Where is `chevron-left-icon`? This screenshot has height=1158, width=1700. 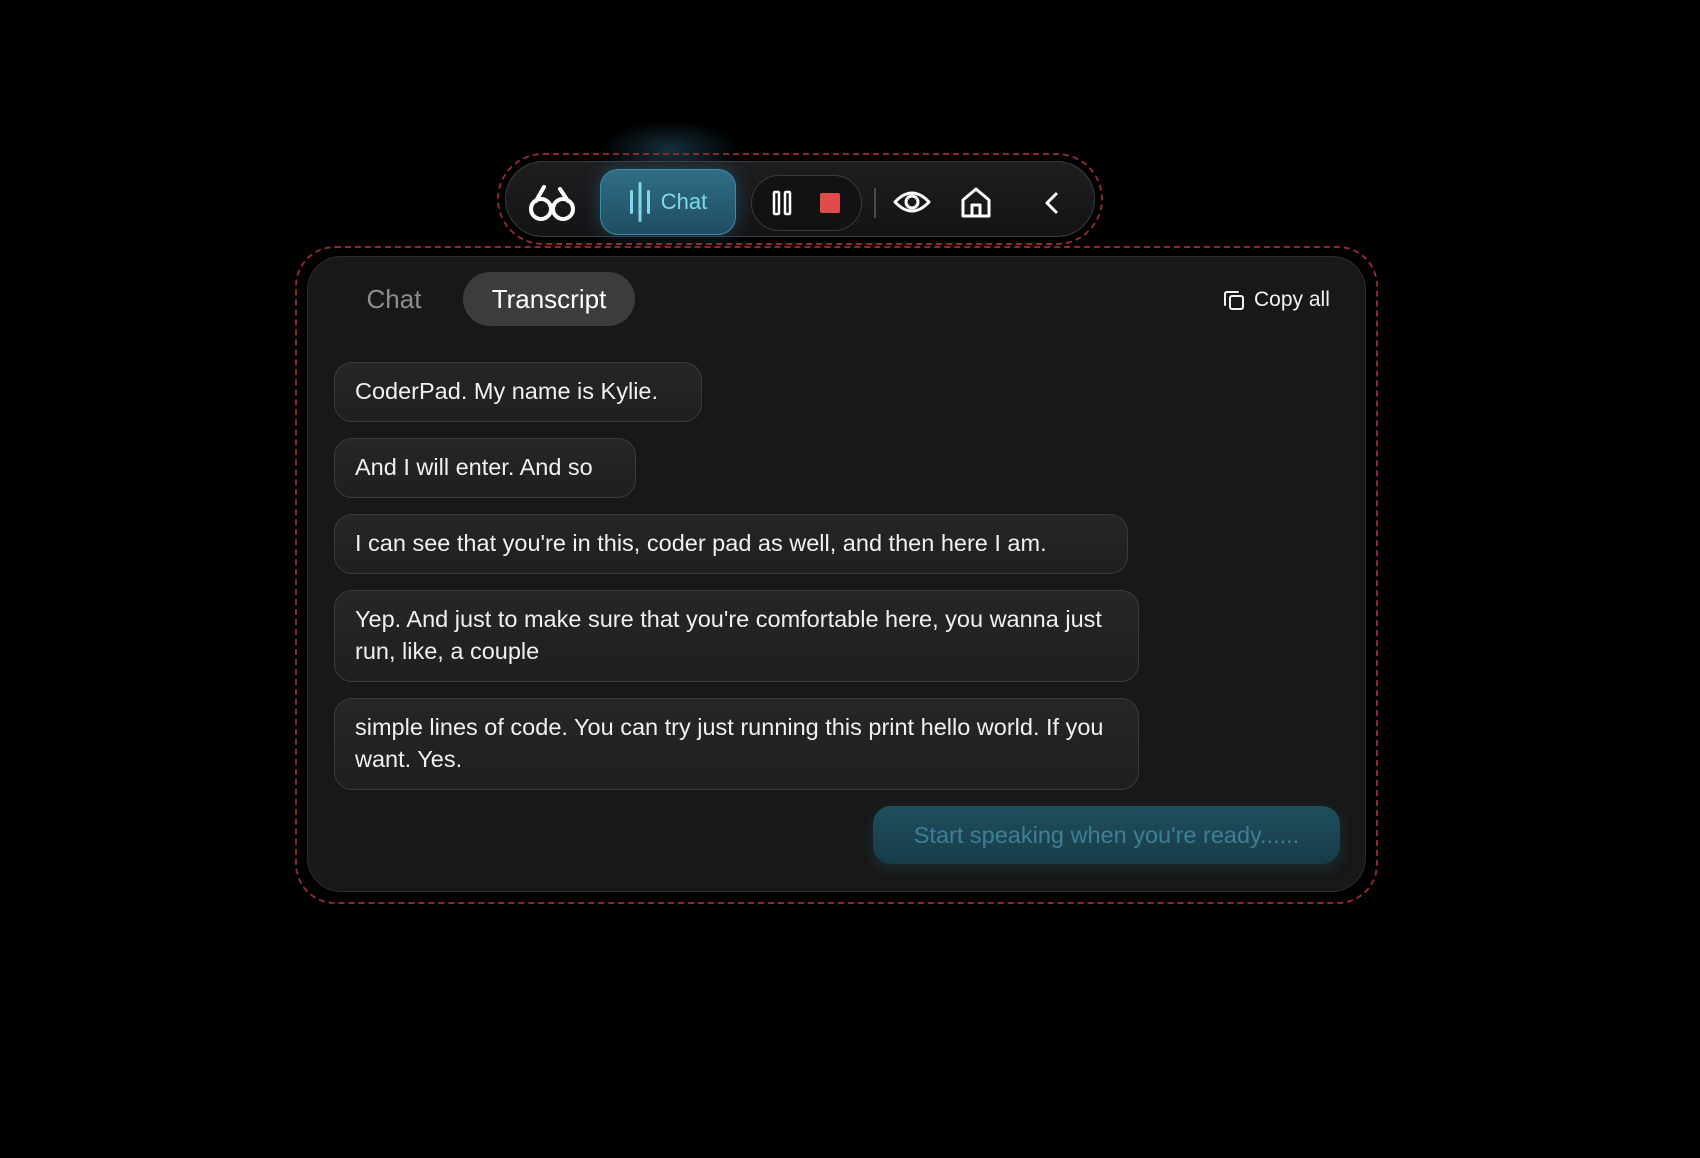 chevron-left-icon is located at coordinates (1051, 203).